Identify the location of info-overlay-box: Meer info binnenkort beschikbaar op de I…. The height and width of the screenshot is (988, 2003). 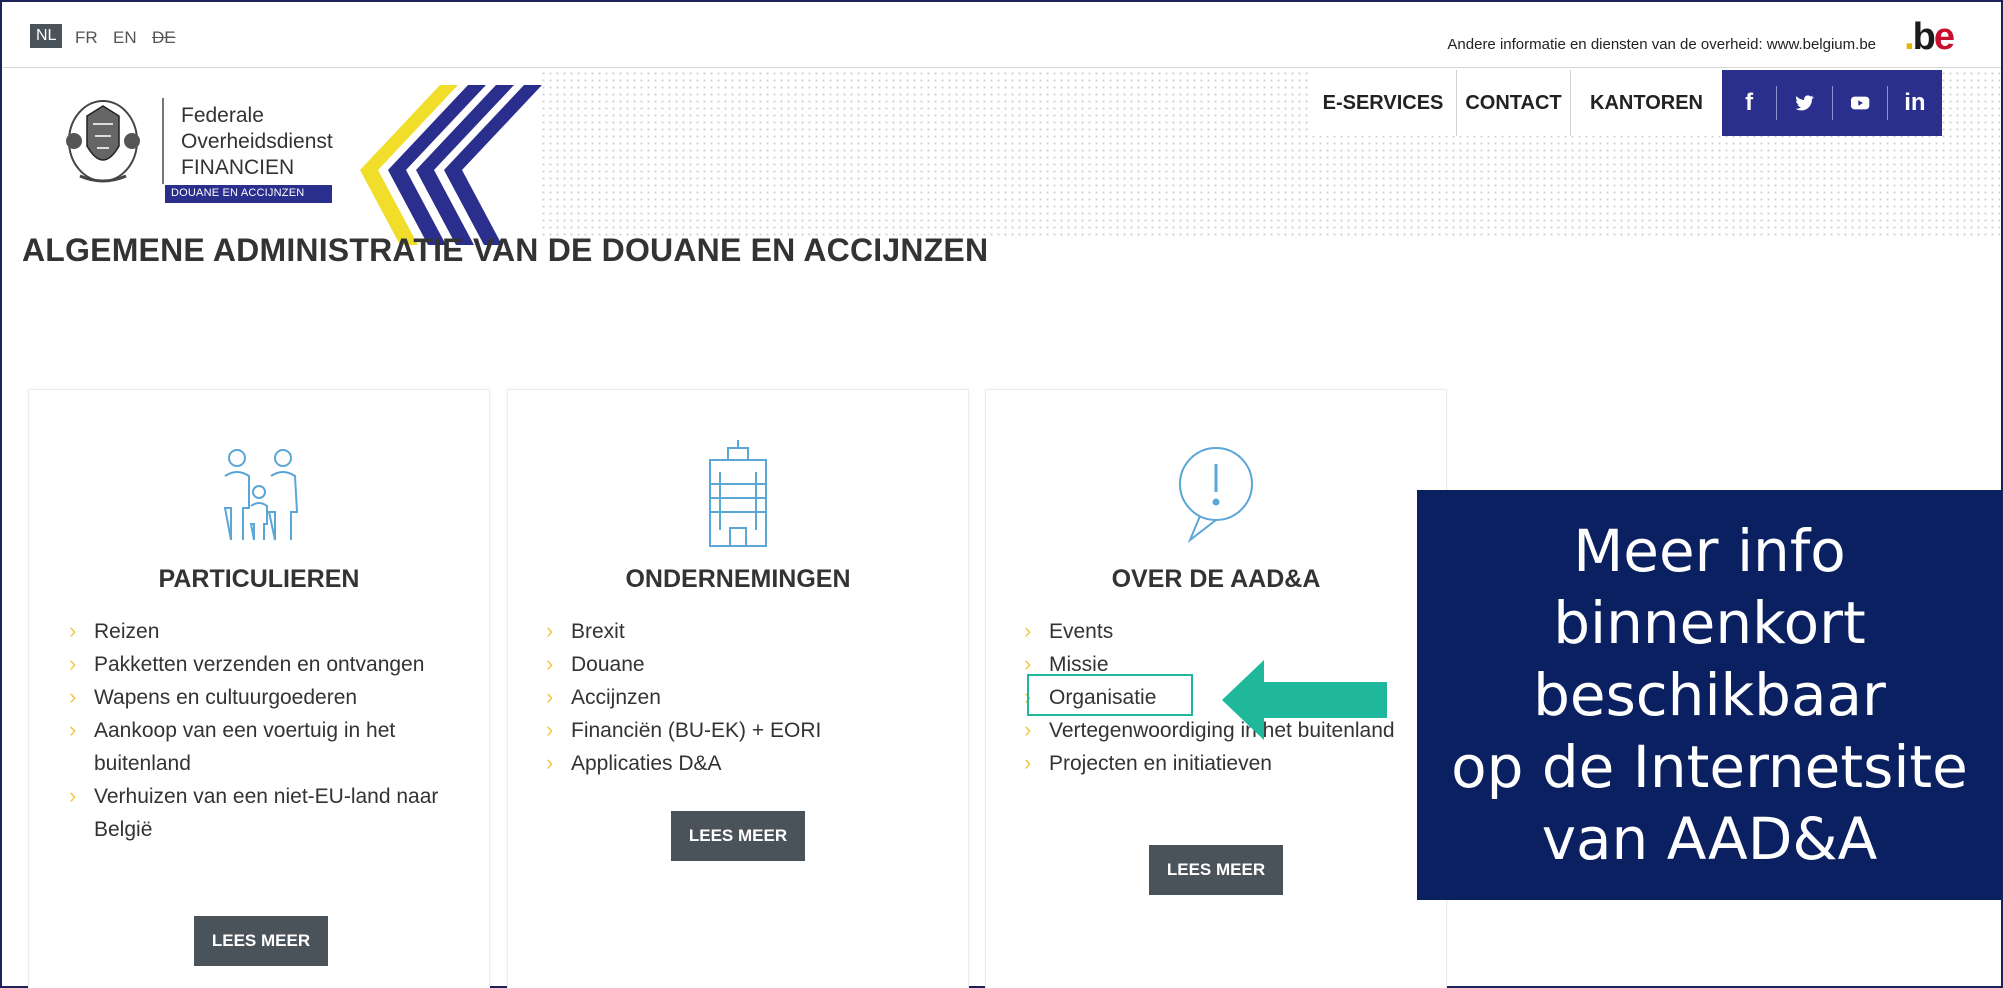
(1709, 695).